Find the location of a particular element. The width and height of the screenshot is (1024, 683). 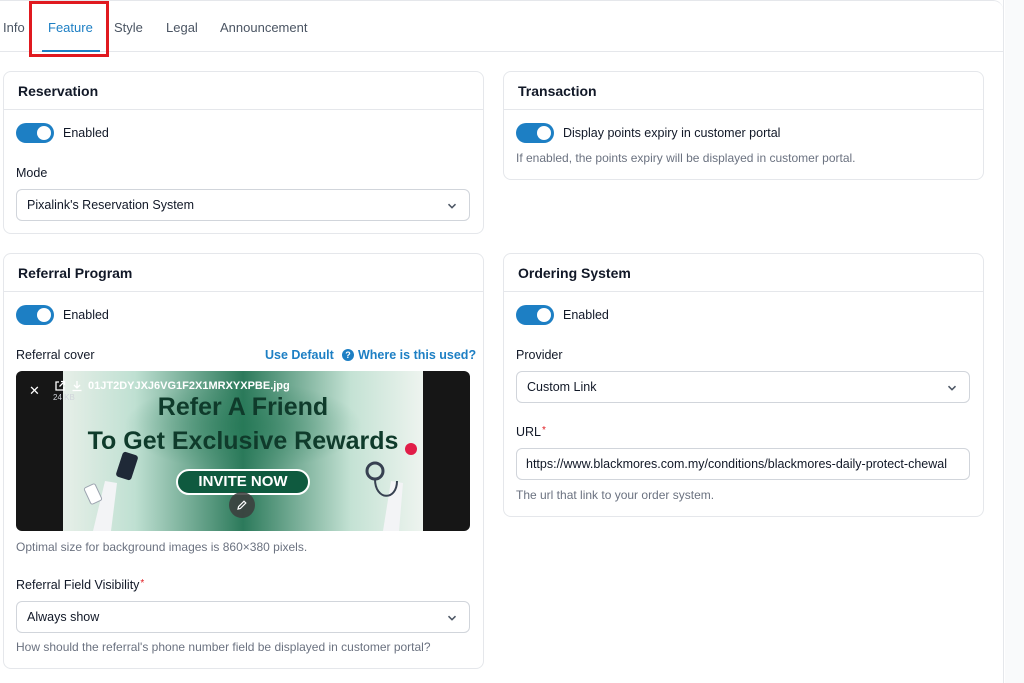

reservation-card-title: Reservation is located at coordinates (243, 91).